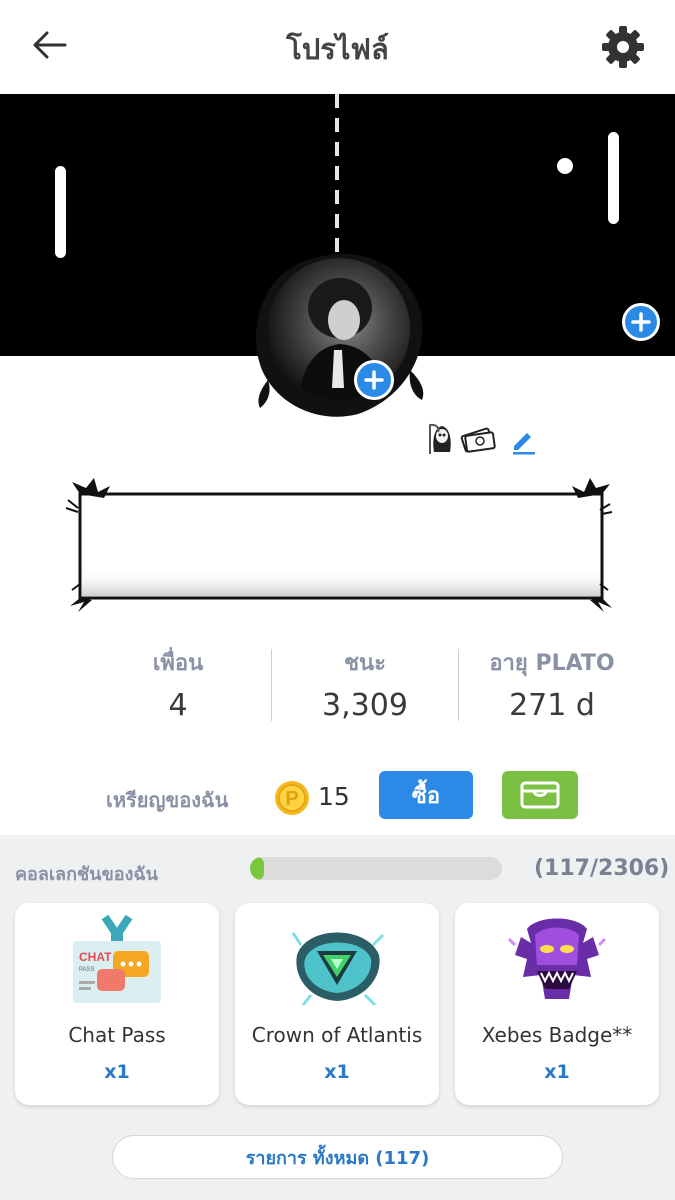  I want to click on grim-reaper-icon, so click(441, 439).